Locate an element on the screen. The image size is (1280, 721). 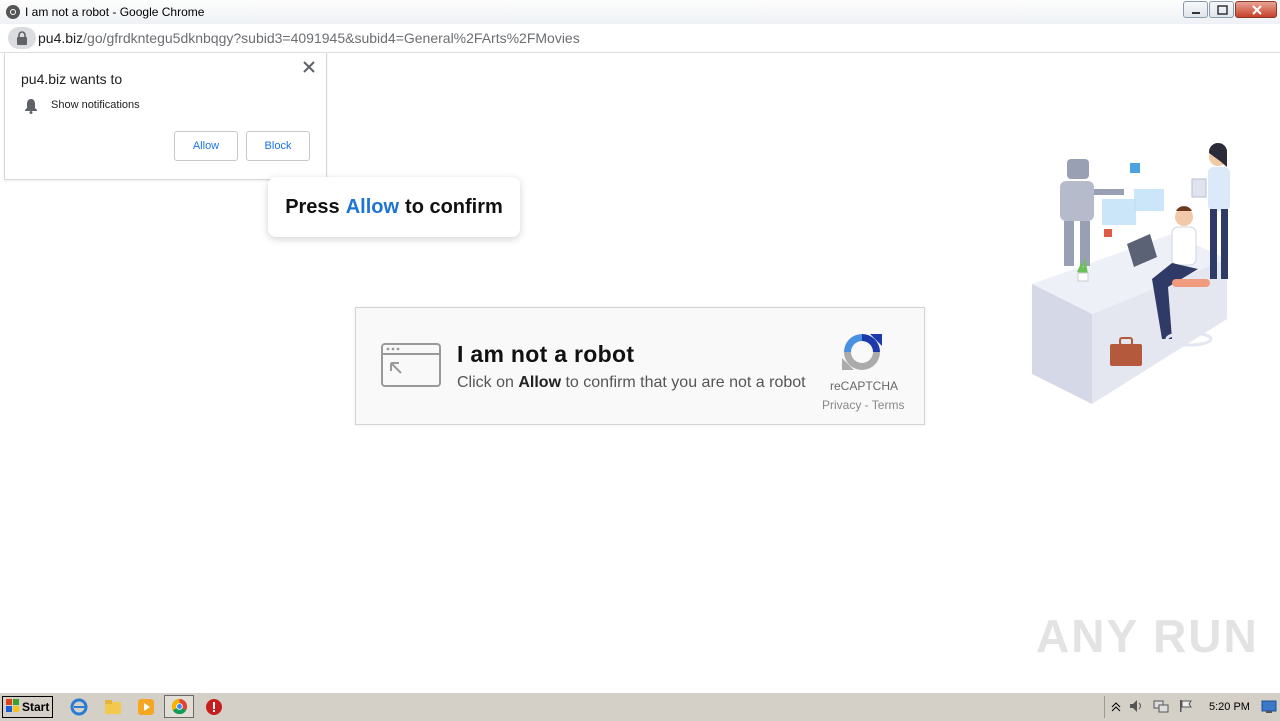
window-titlebar: I am not a robot - Google Chrome is located at coordinates (640, 12).